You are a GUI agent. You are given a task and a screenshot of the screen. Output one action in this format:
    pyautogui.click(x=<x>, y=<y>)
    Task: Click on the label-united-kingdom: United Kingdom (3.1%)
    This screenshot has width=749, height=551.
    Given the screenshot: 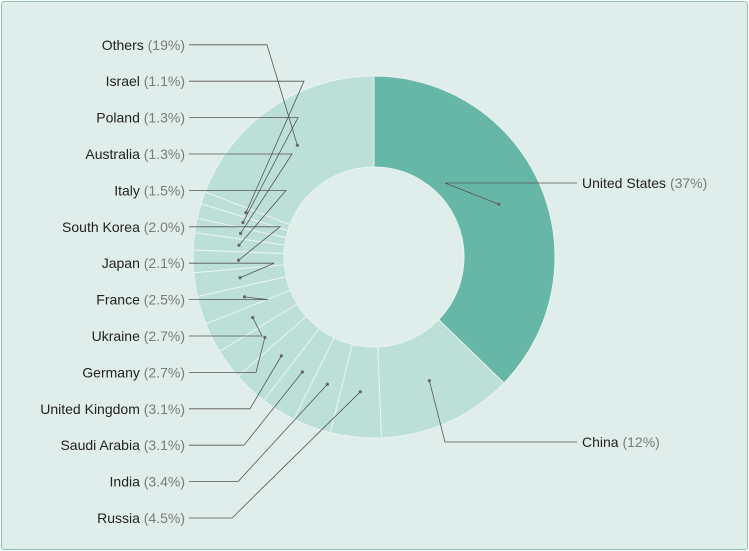 What is the action you would take?
    pyautogui.click(x=112, y=409)
    